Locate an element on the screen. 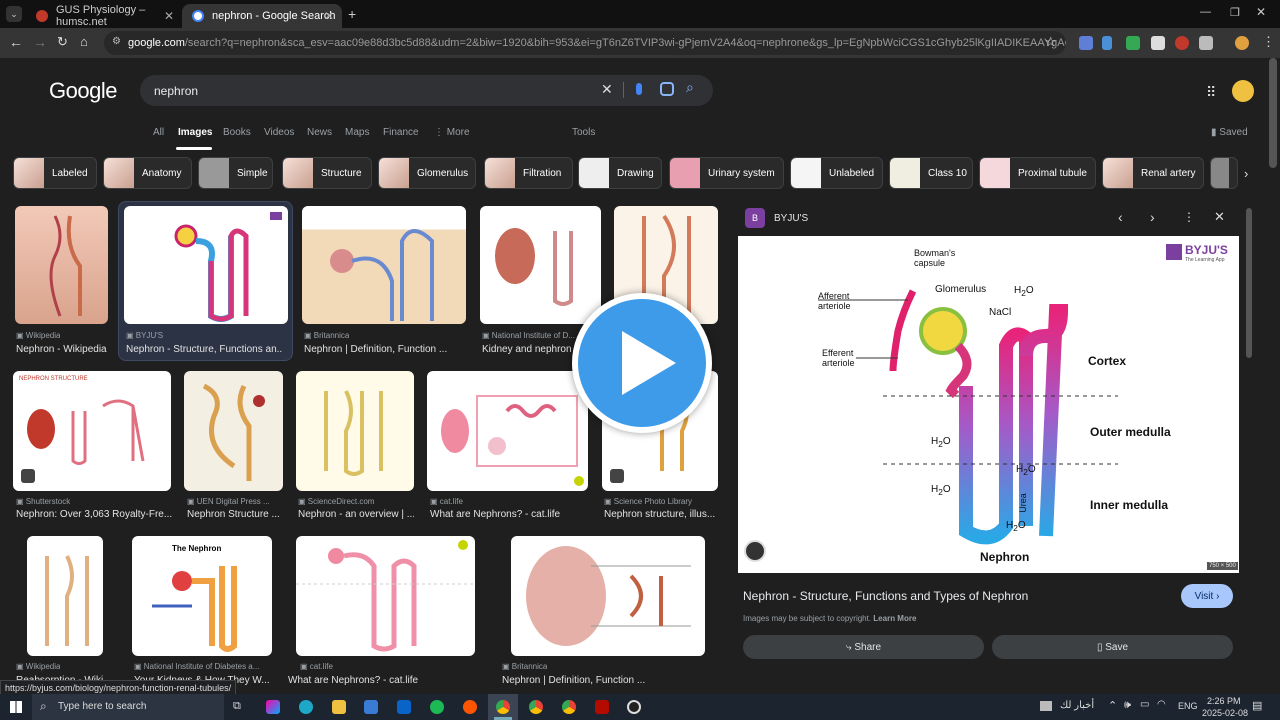  prev-icon: ‹ is located at coordinates (1120, 217).